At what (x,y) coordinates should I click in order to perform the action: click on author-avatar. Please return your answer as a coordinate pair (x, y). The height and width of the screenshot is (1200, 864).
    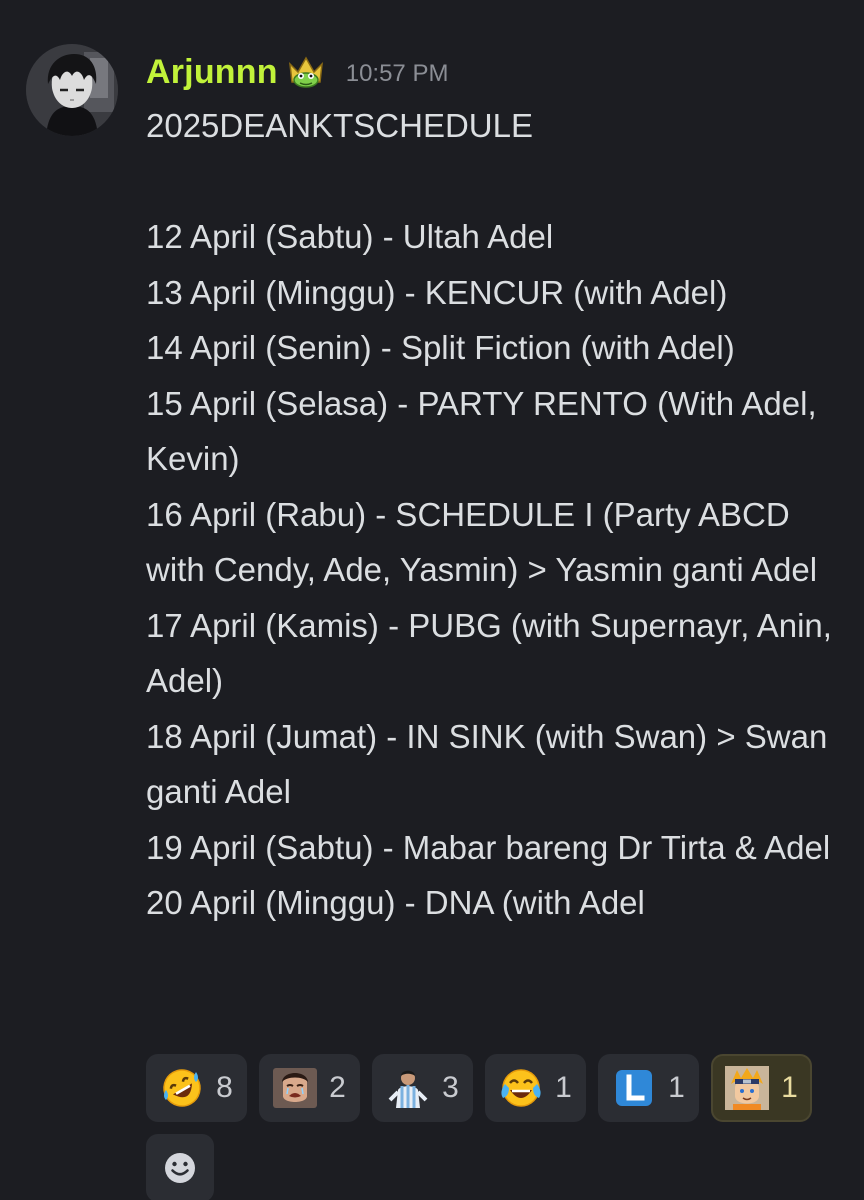
    Looking at the image, I should click on (72, 90).